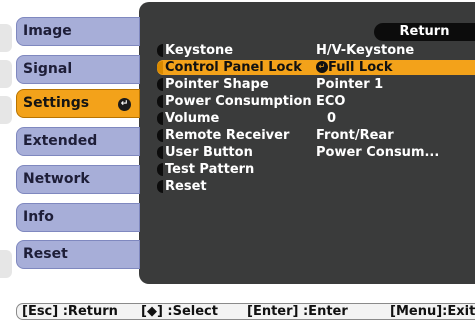 The height and width of the screenshot is (320, 475). Describe the element at coordinates (56, 179) in the screenshot. I see `menu-tab-label: Network` at that location.